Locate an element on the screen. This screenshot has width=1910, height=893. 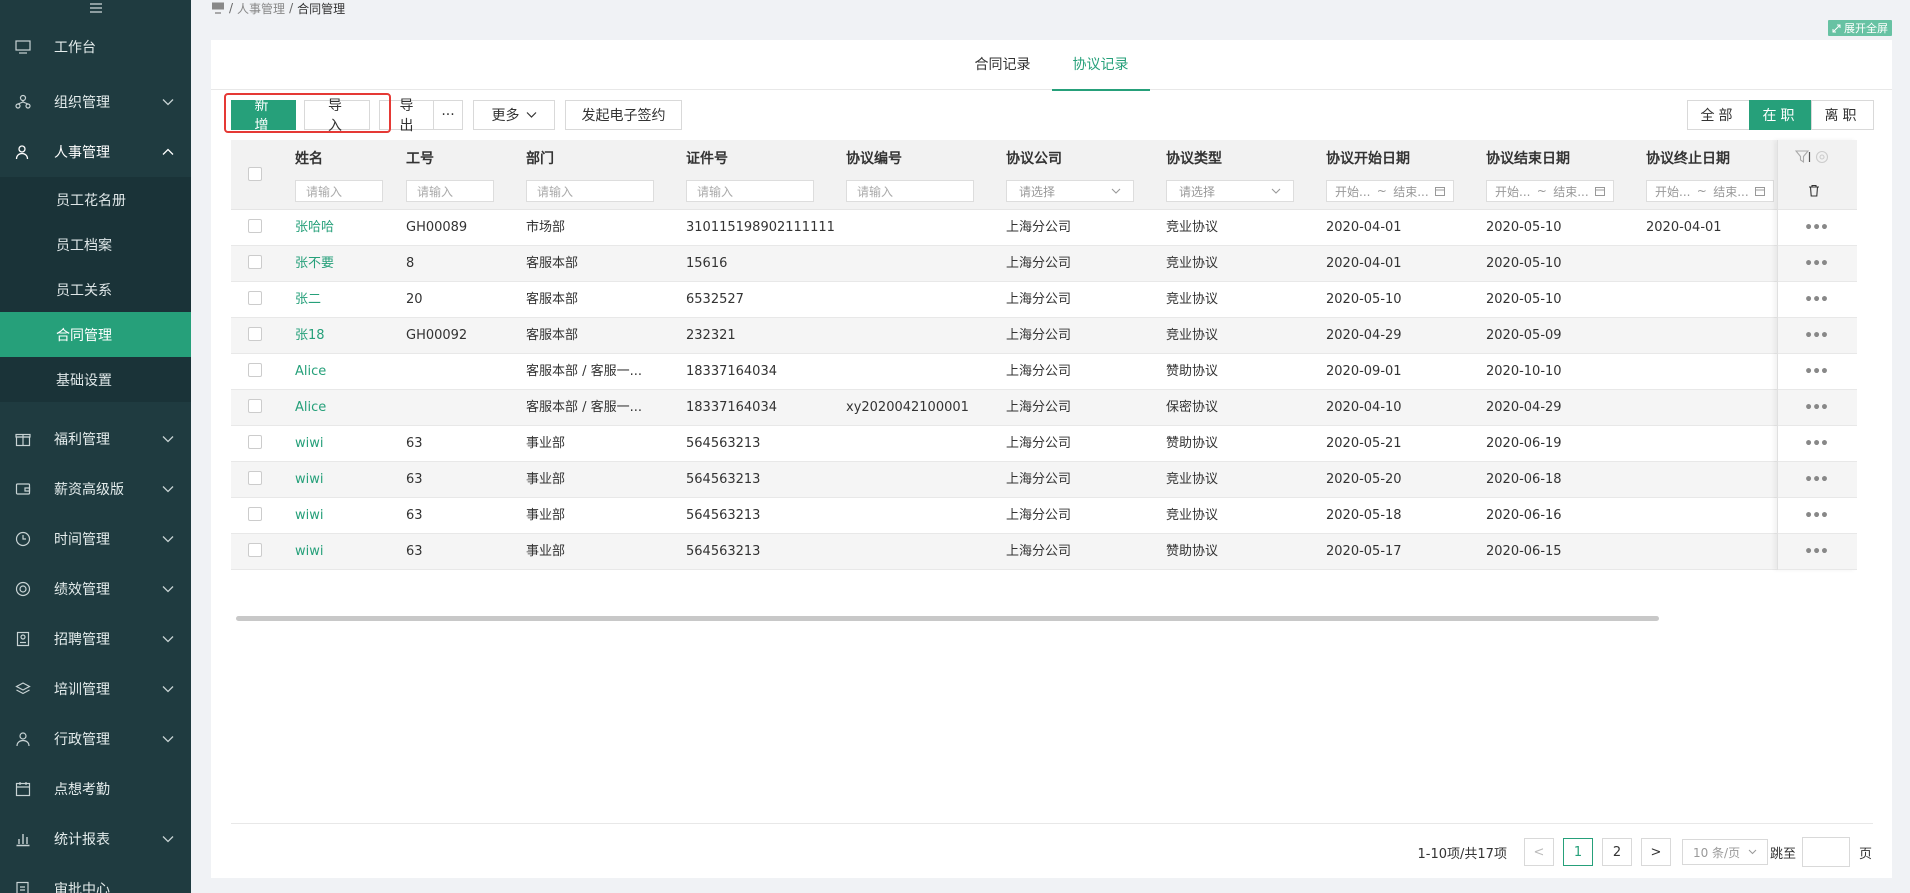
column-header: 姓名 is located at coordinates (309, 158).